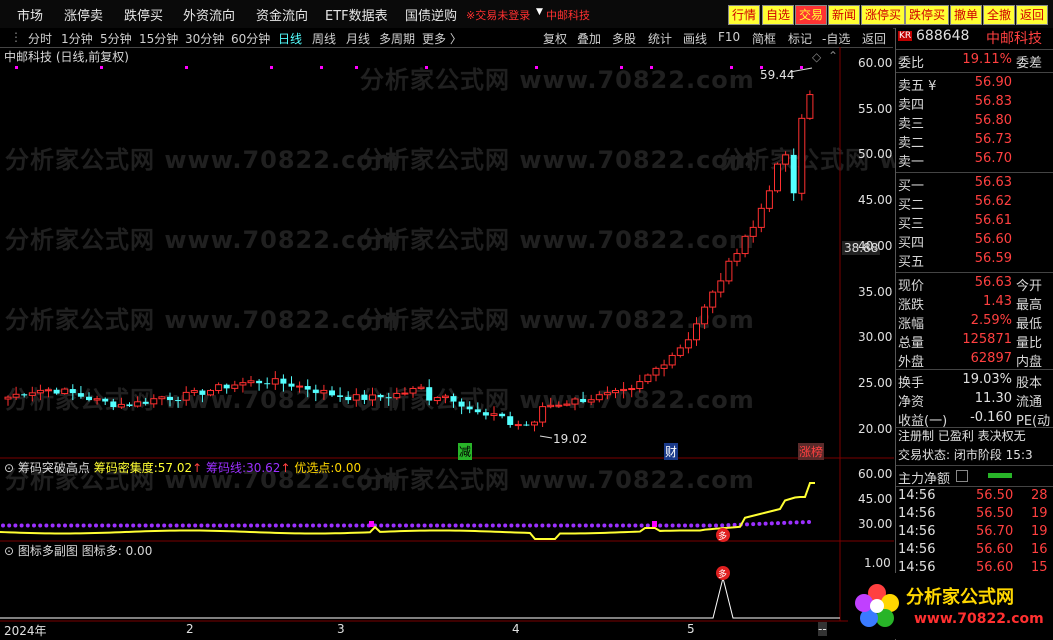 The width and height of the screenshot is (1053, 640). I want to click on ask-row: 卖四 56.83, so click(974, 103).